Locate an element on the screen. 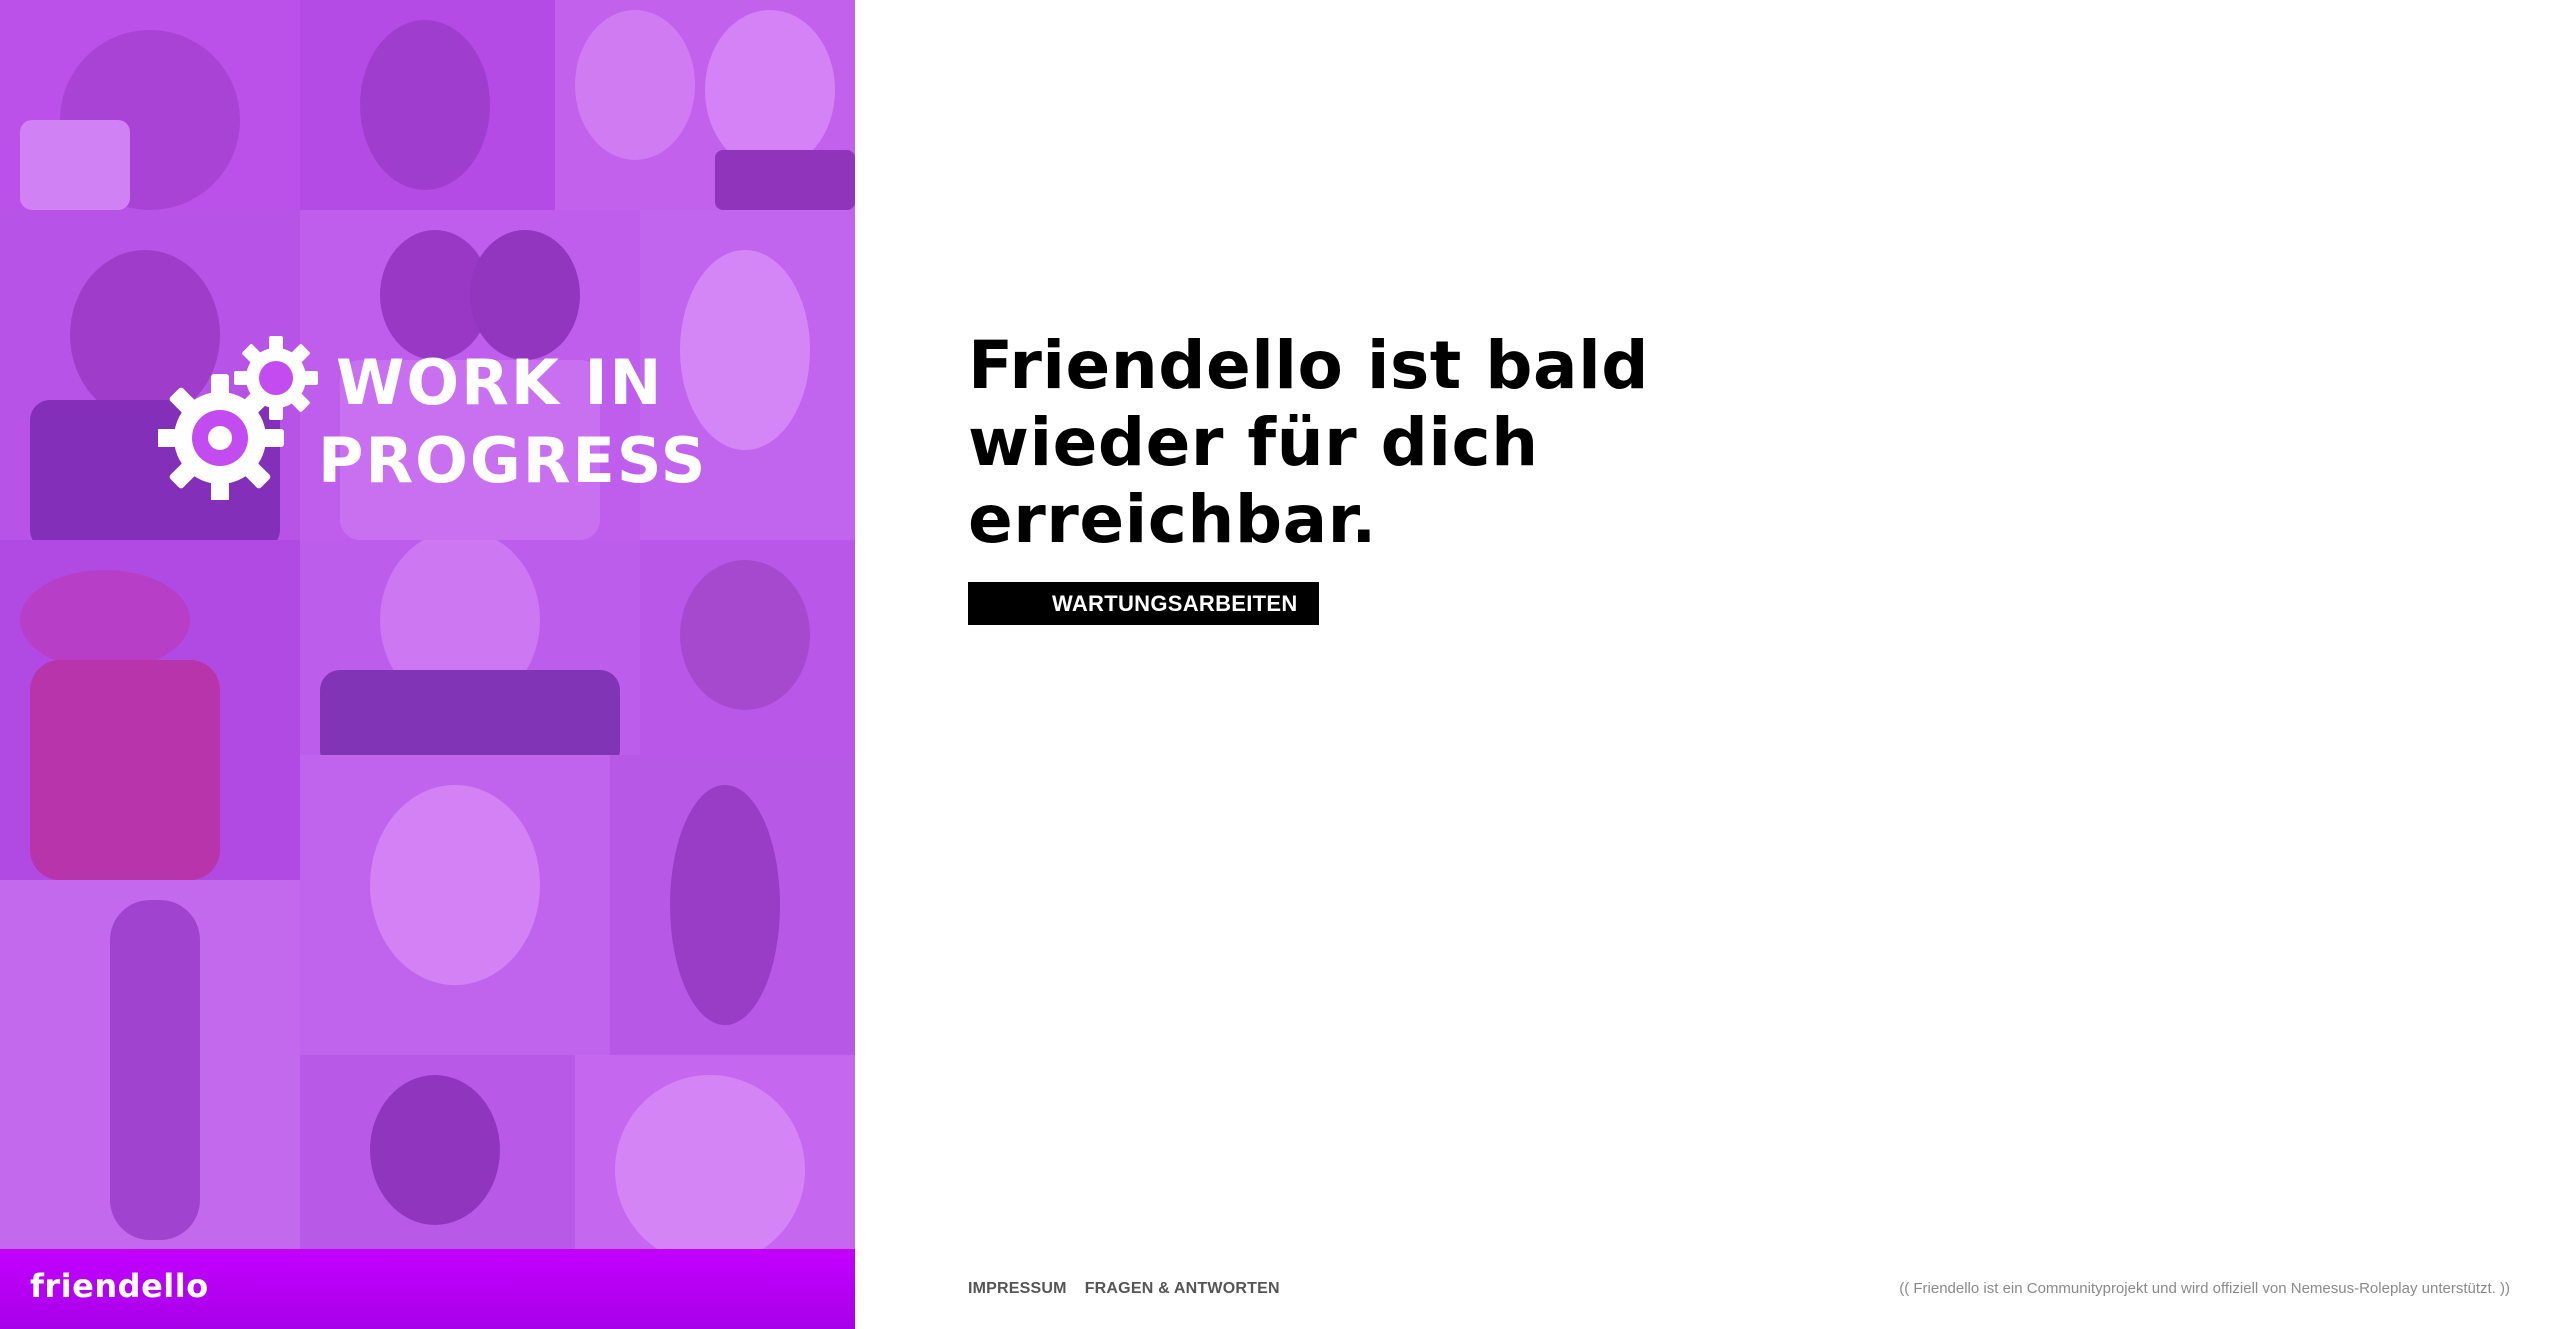  brand-bar: friendello is located at coordinates (427, 1289).